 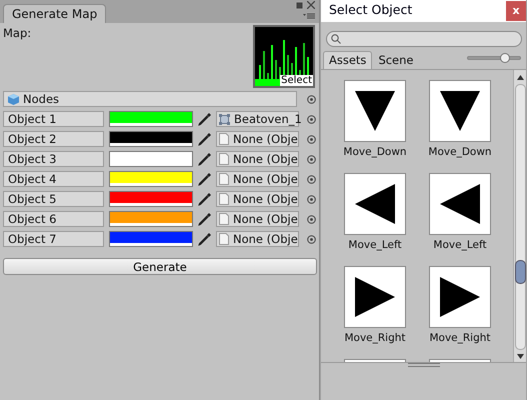 I want to click on scroll-thumb, so click(x=520, y=272).